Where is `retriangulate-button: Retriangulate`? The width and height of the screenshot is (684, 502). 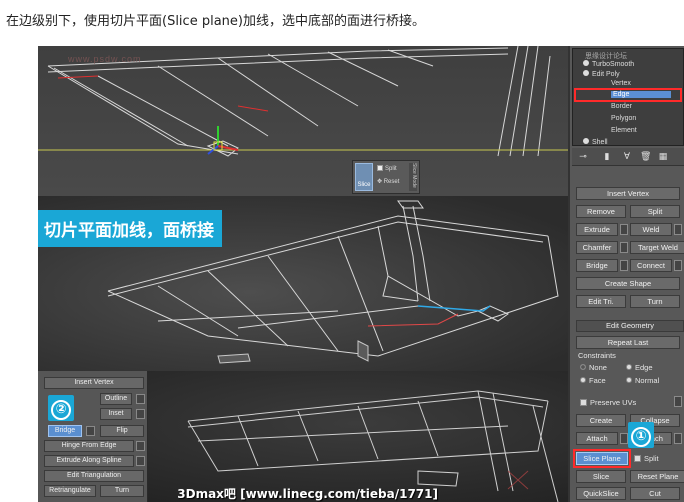 retriangulate-button: Retriangulate is located at coordinates (70, 491).